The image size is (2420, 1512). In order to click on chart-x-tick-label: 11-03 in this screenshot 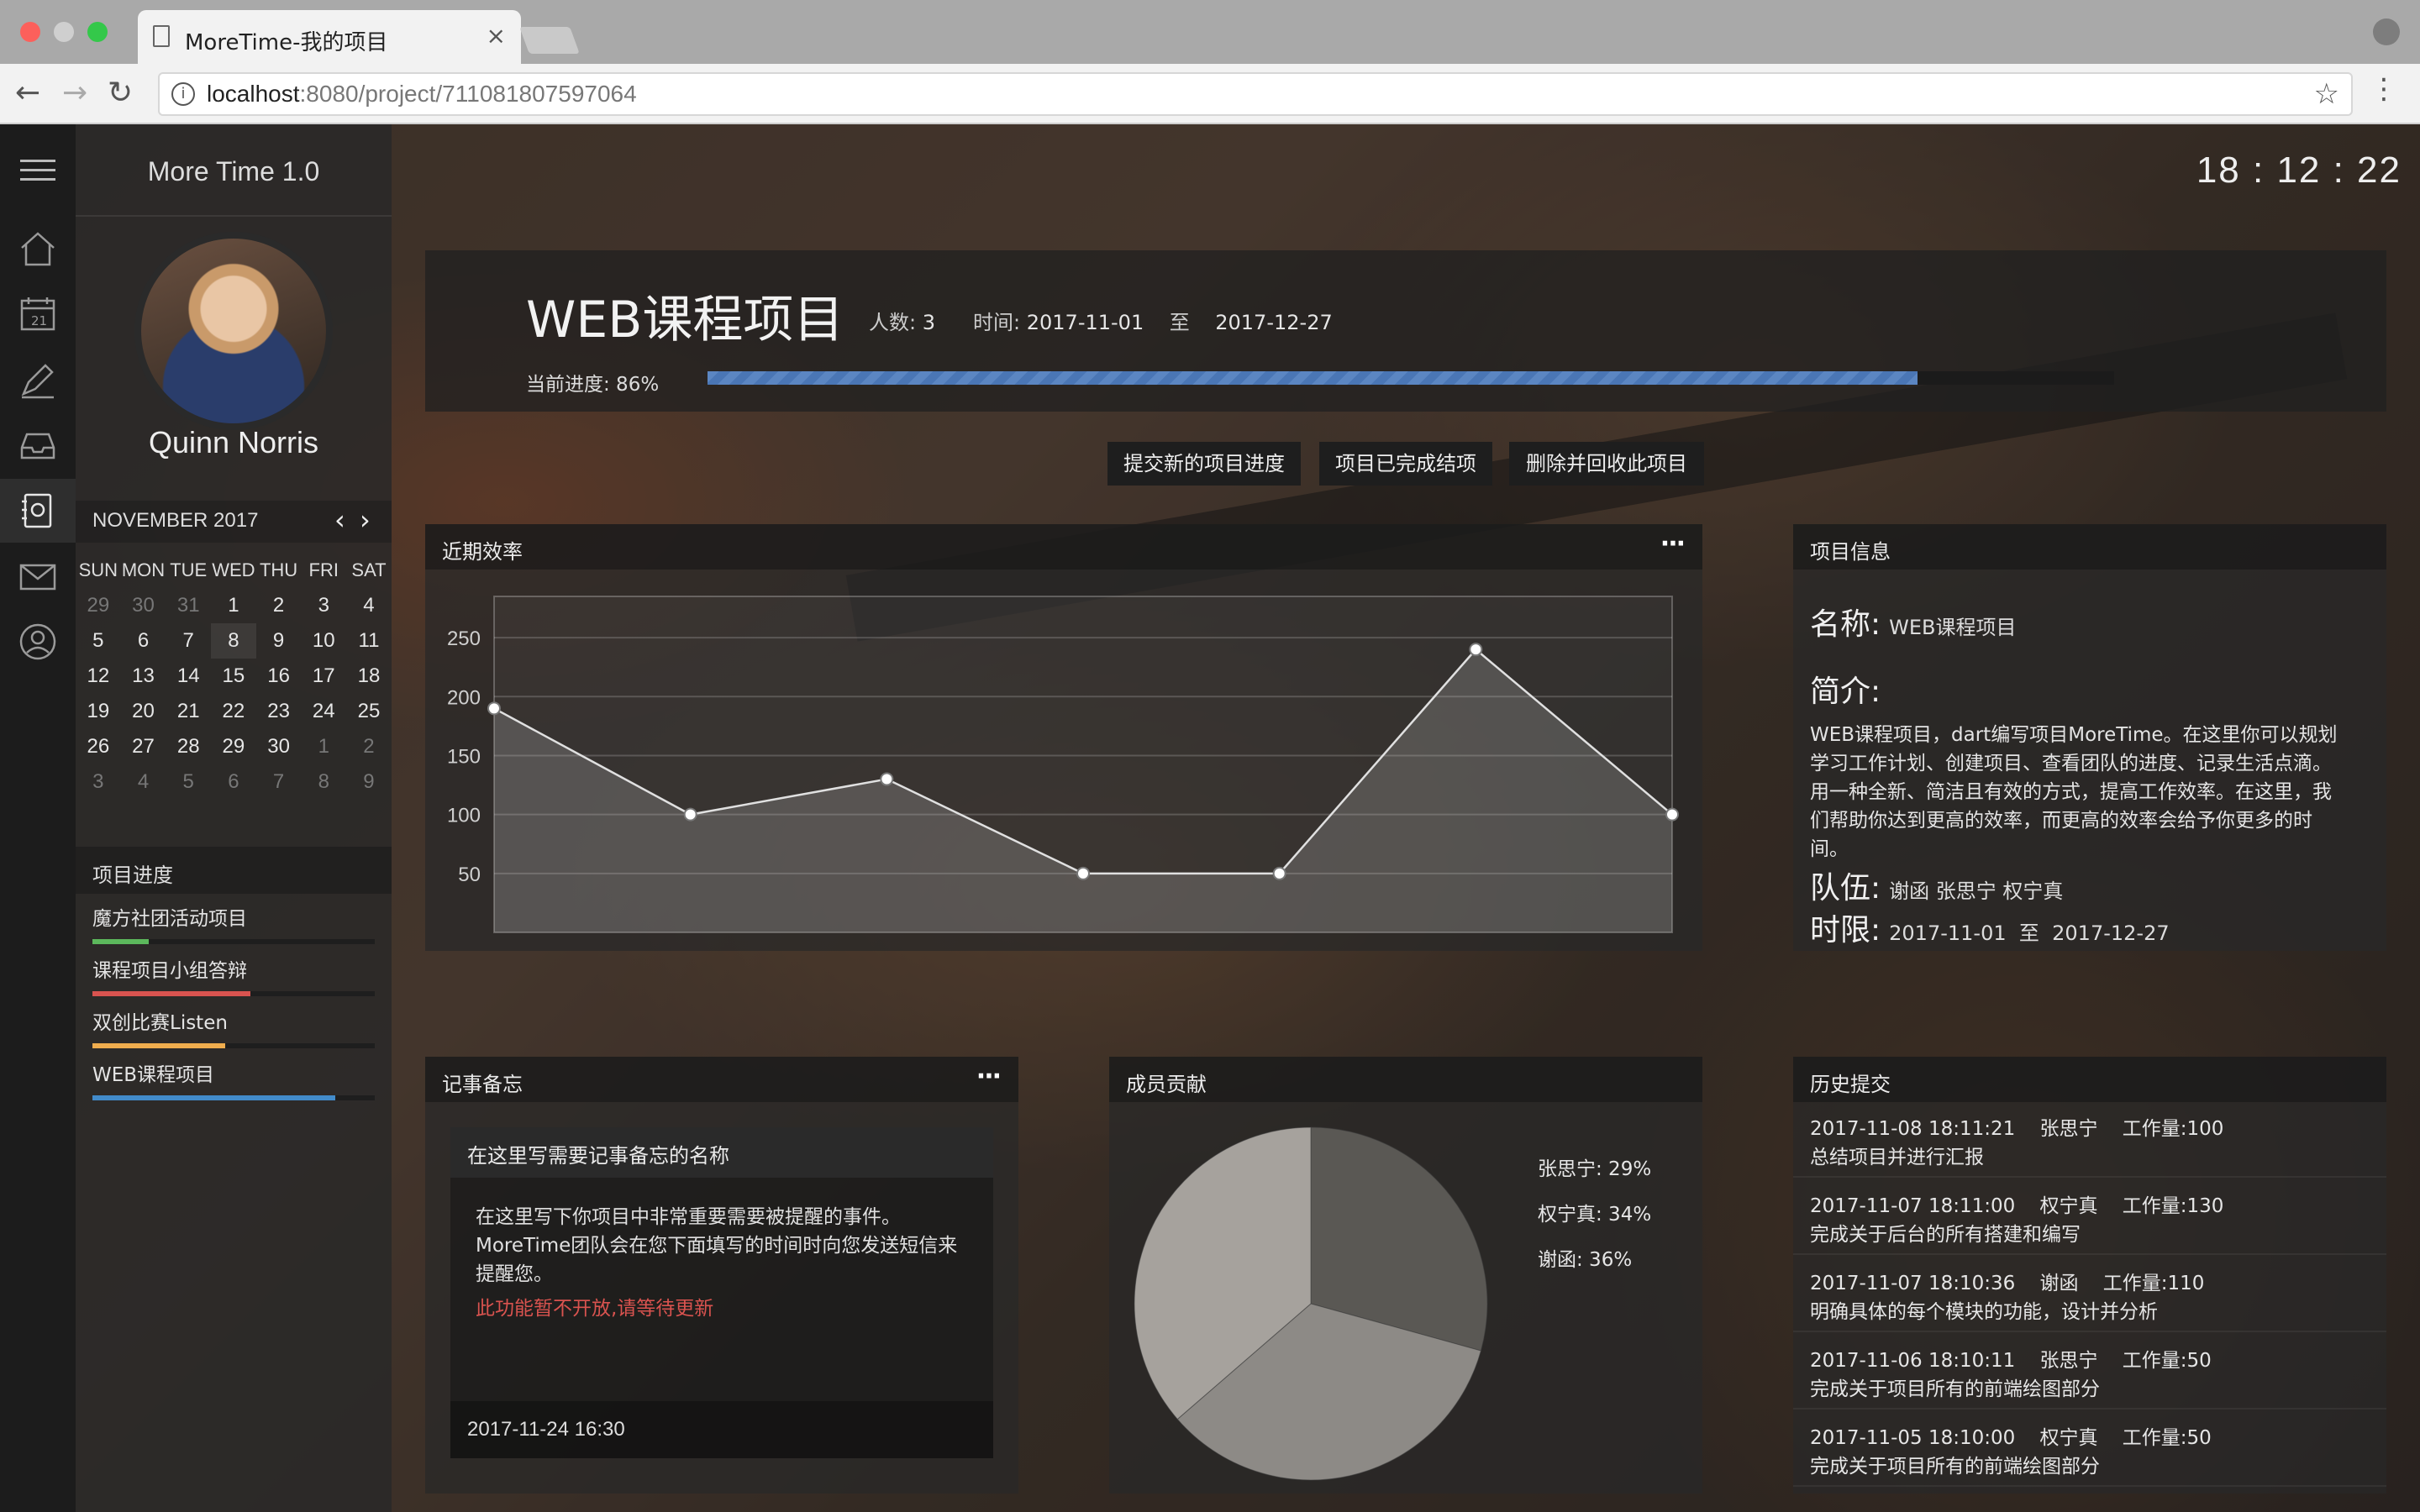, I will do `click(691, 949)`.